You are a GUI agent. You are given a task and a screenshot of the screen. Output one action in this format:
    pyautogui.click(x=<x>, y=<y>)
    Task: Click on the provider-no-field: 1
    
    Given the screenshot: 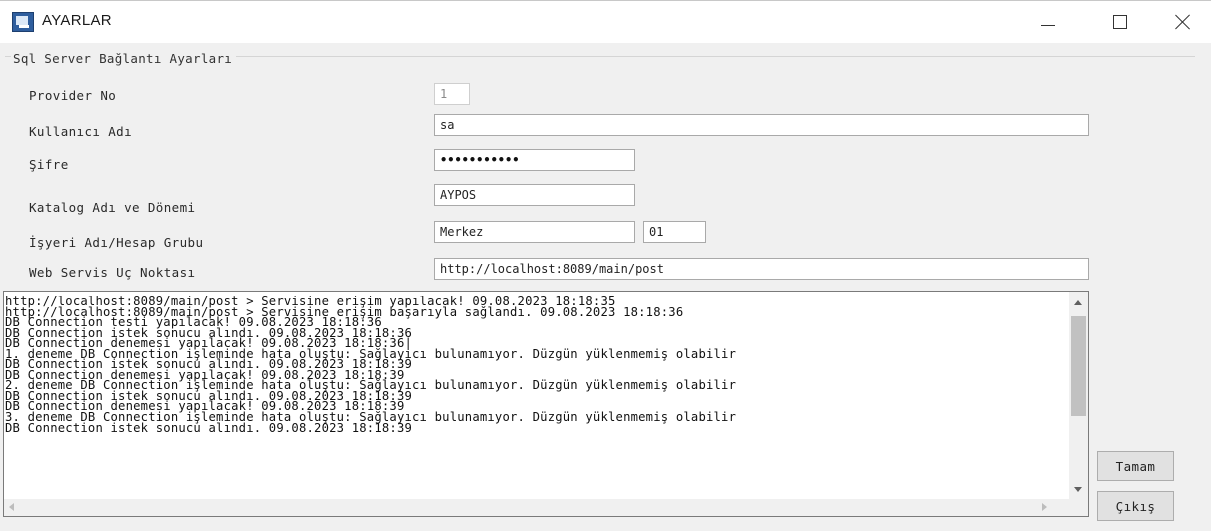 What is the action you would take?
    pyautogui.click(x=452, y=94)
    